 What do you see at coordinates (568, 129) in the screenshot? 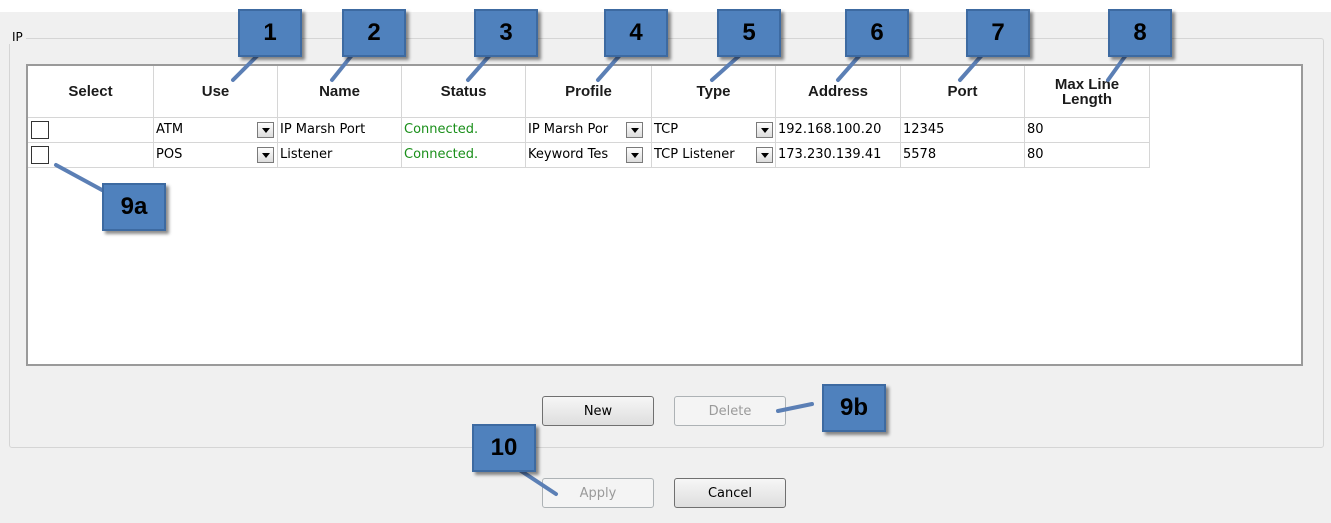
I see `profile-value: IP Marsh Por` at bounding box center [568, 129].